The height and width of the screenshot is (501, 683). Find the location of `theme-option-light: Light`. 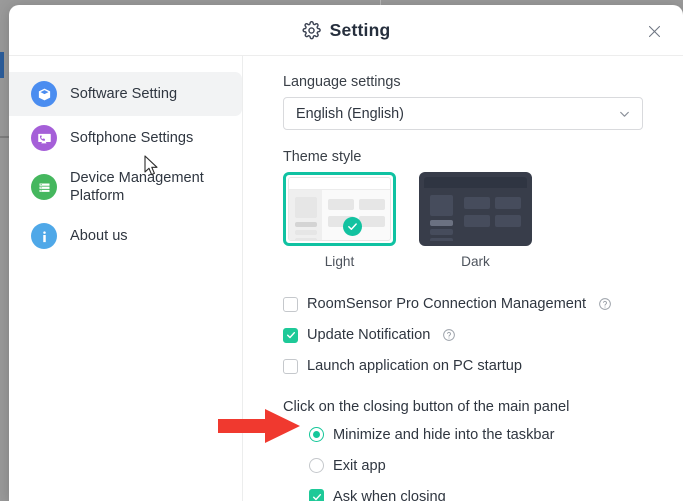

theme-option-light: Light is located at coordinates (339, 220).